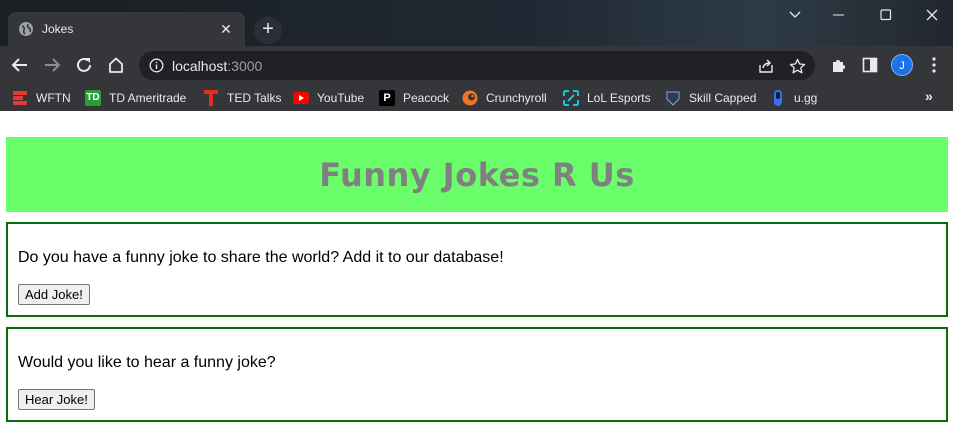 This screenshot has height=432, width=953. I want to click on bookmark-lol-esports: LoL Esports, so click(607, 97).